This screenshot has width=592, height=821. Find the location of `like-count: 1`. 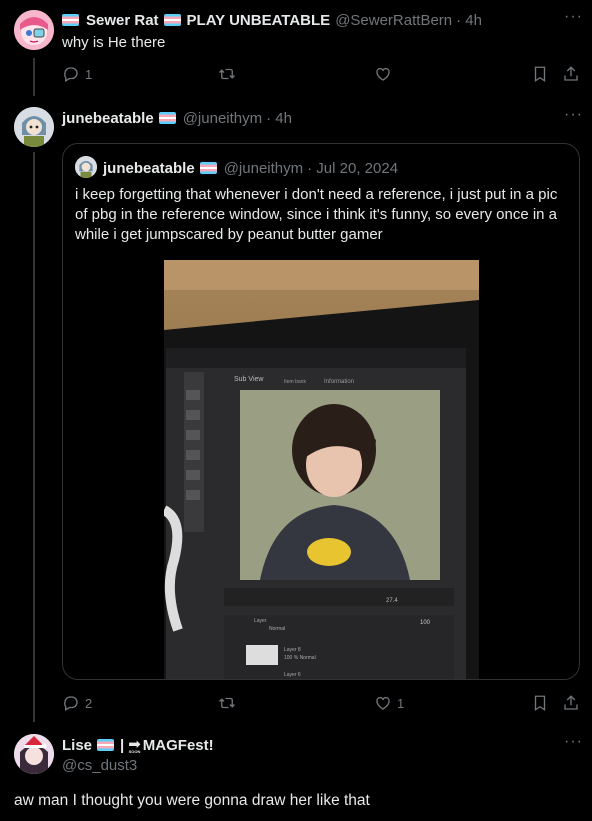

like-count: 1 is located at coordinates (401, 703).